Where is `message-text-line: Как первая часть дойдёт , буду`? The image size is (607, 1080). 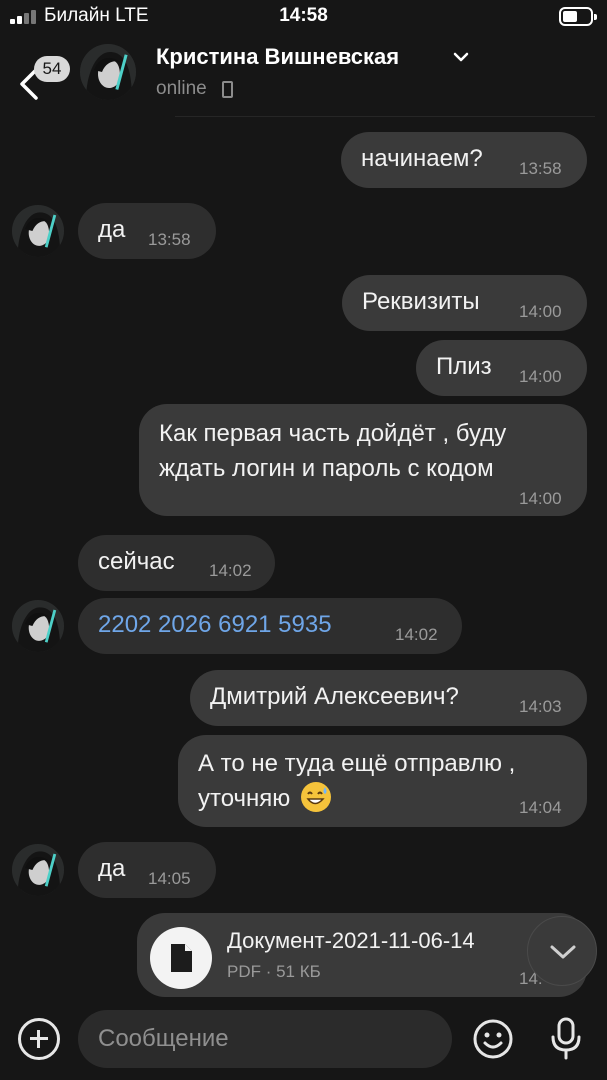 message-text-line: Как первая часть дойдёт , буду is located at coordinates (333, 433).